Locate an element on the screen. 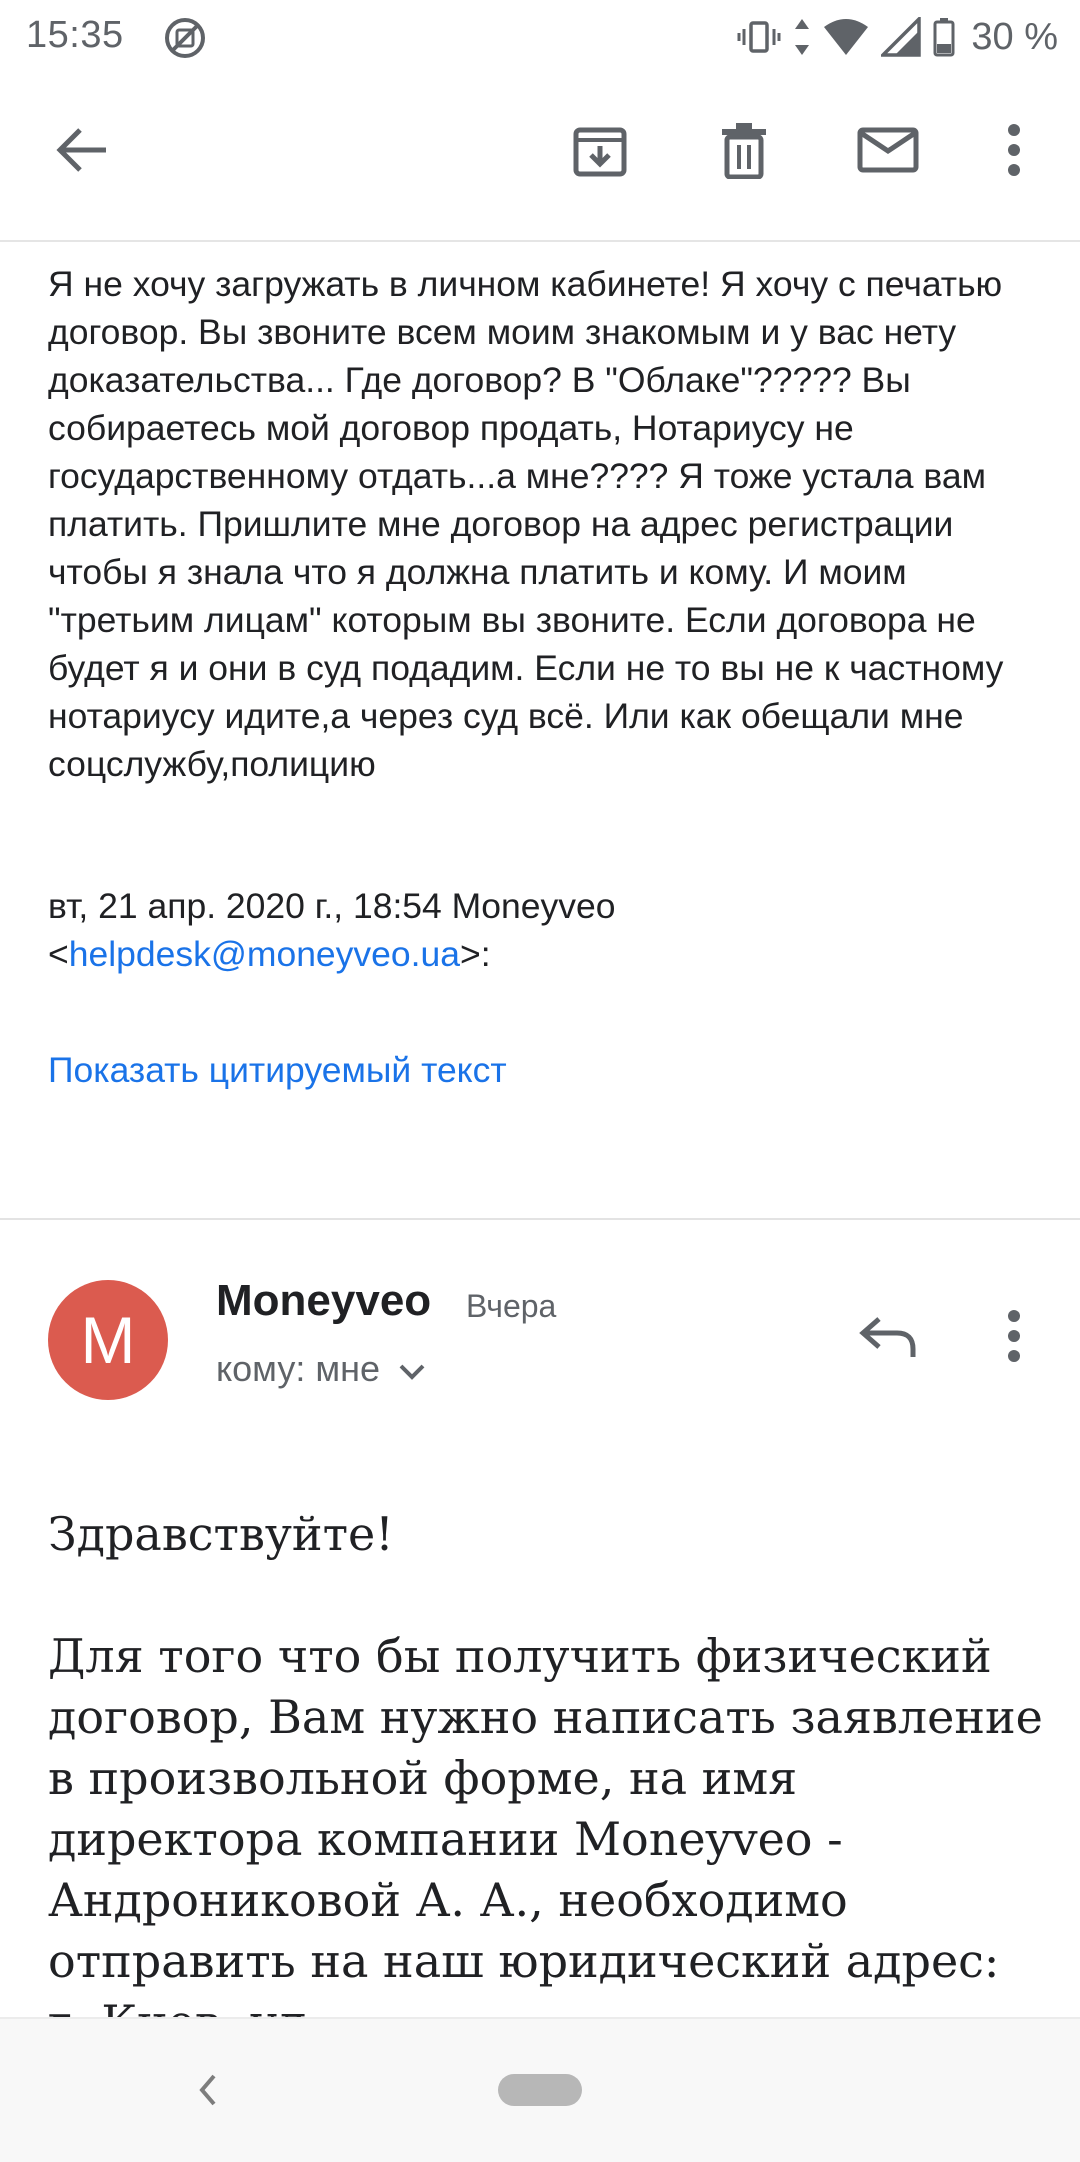 The width and height of the screenshot is (1080, 2162). wifi-icon is located at coordinates (846, 37).